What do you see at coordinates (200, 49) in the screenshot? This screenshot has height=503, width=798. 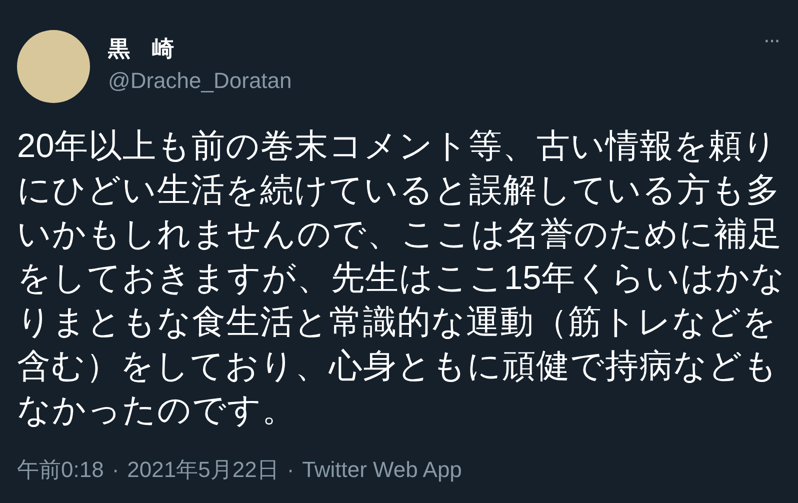 I see `author-name: 黒 崎` at bounding box center [200, 49].